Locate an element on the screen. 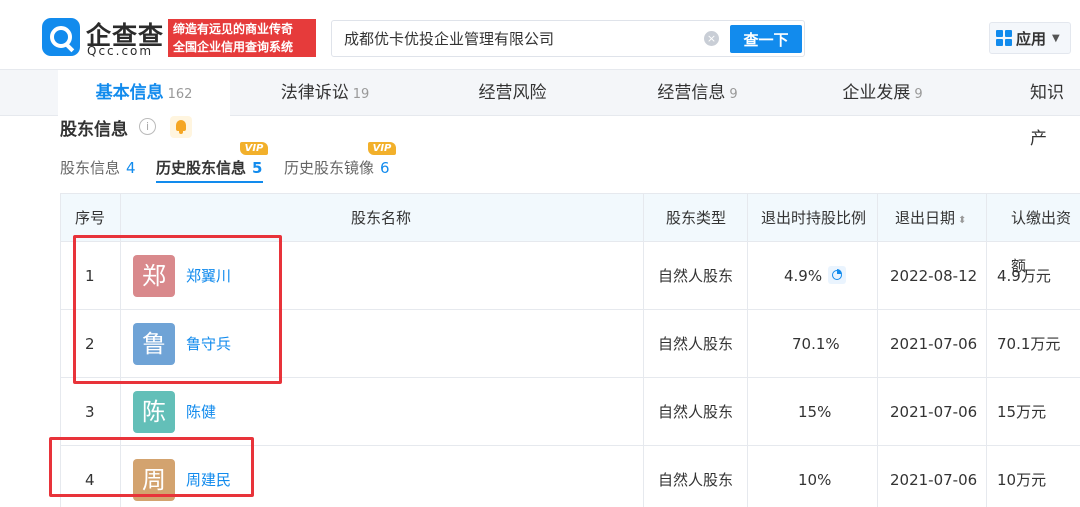  logo-domain: Qcc.com is located at coordinates (120, 51).